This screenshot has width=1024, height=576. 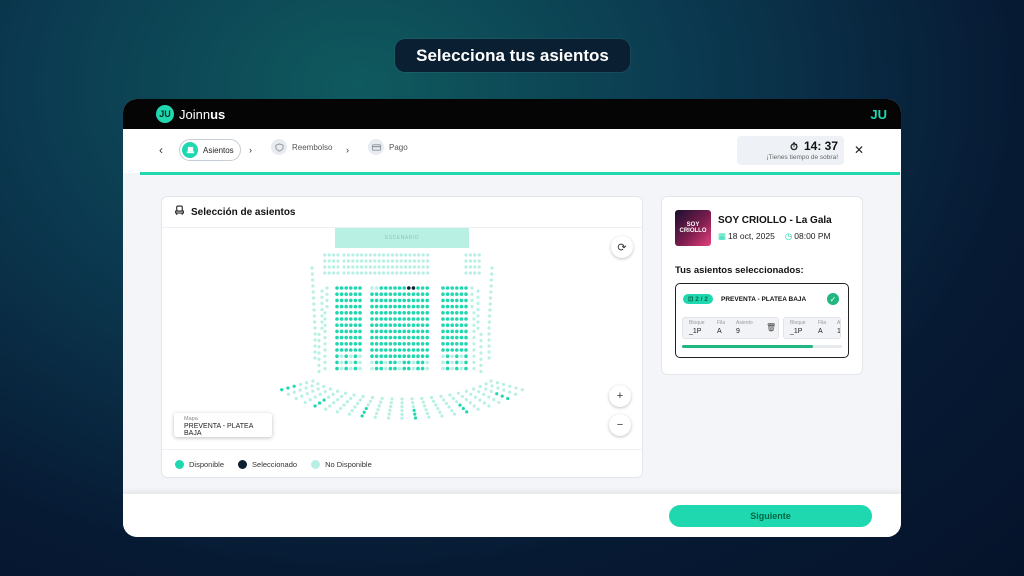 What do you see at coordinates (190, 114) in the screenshot?
I see `brand-logo: JU Joinn us` at bounding box center [190, 114].